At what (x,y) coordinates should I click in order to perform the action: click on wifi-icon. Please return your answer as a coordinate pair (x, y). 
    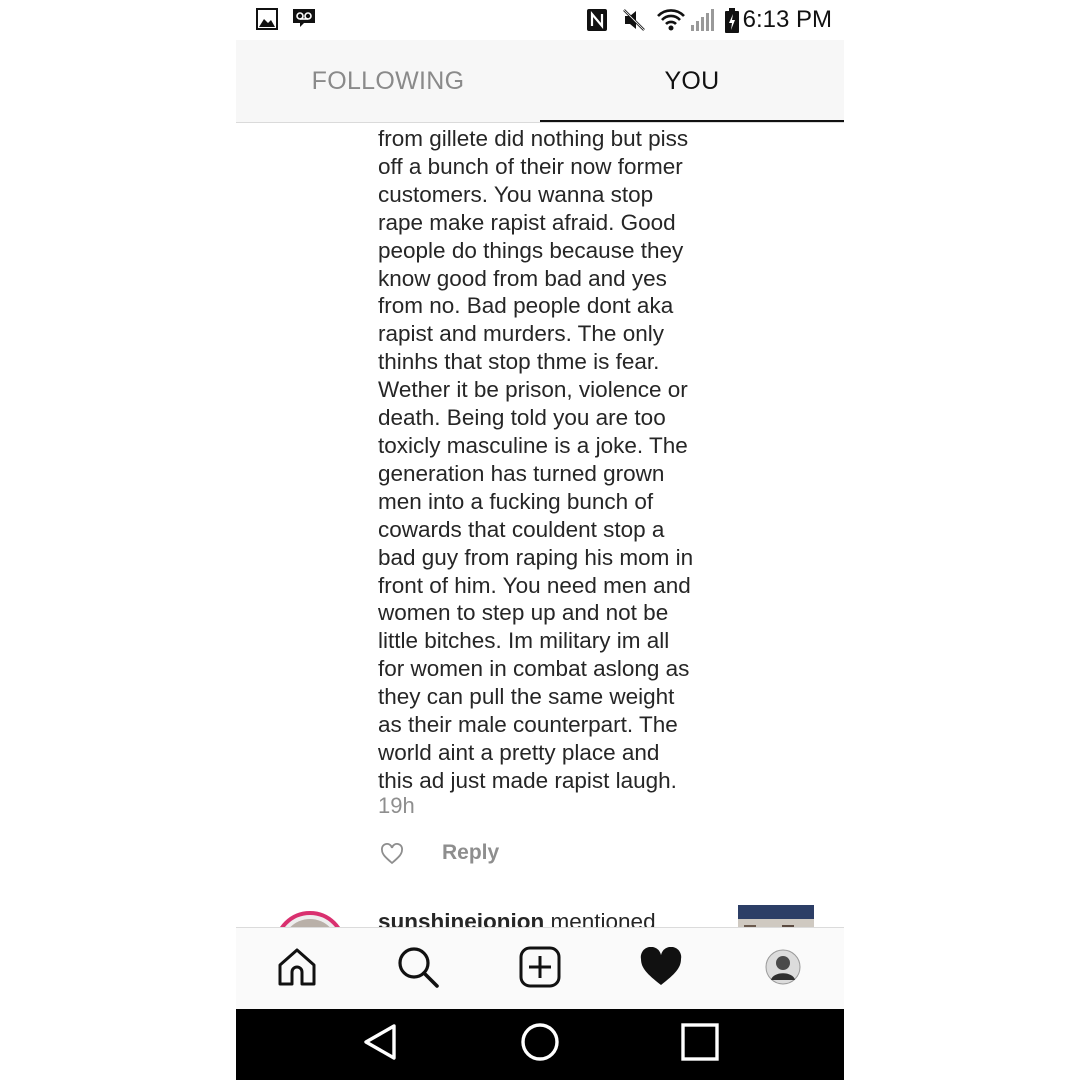
    Looking at the image, I should click on (671, 22).